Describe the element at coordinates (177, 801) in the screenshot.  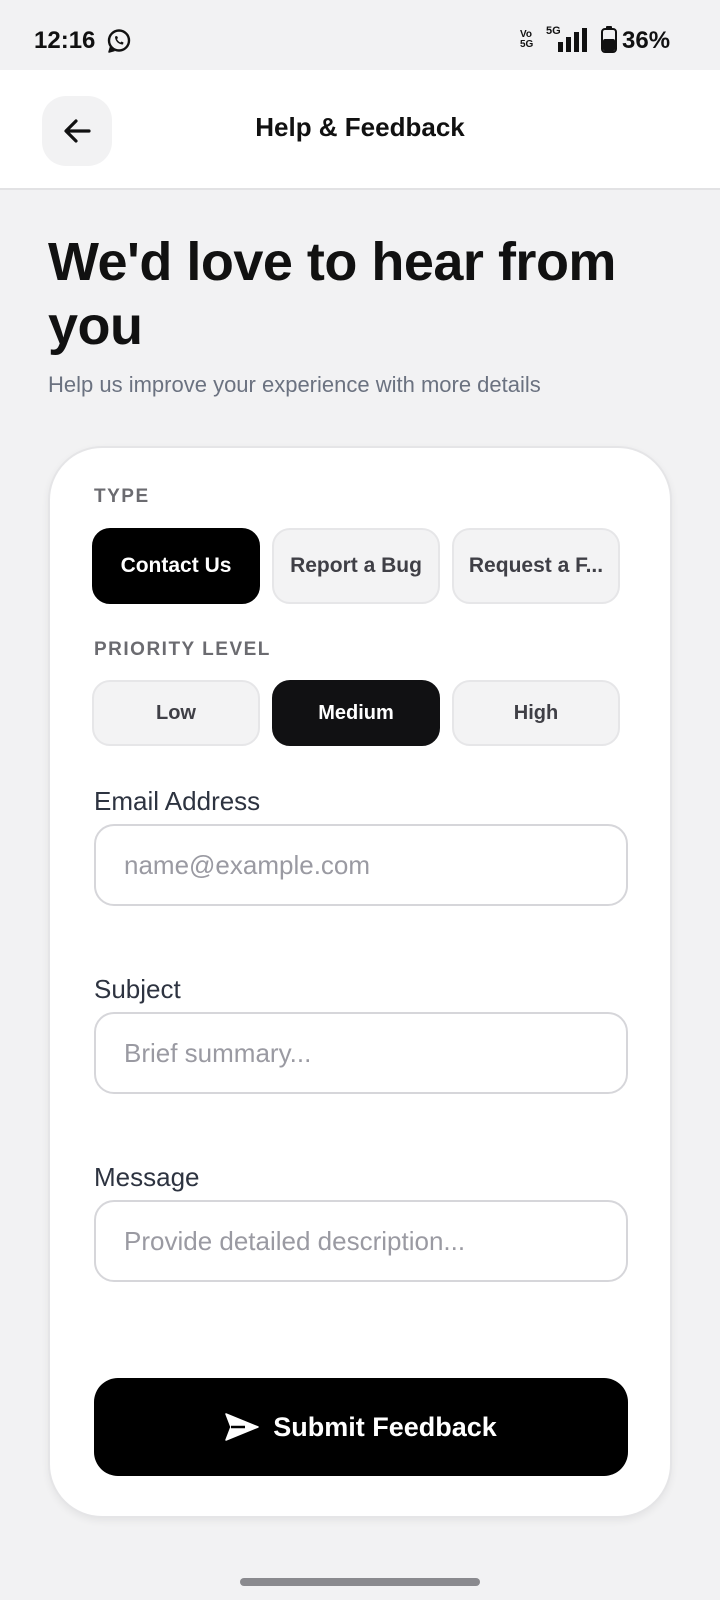
I see `email-label: Email Address` at that location.